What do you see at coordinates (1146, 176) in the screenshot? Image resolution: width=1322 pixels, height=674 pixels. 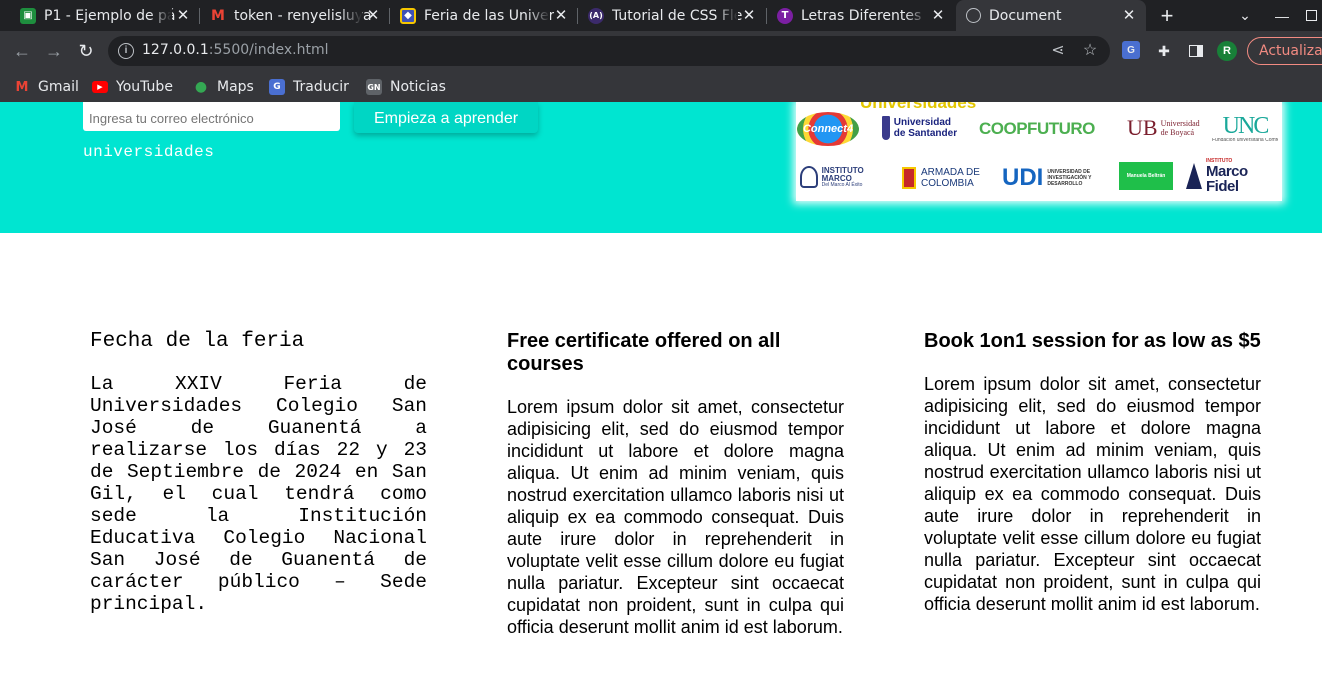 I see `manuela-beltran-logo: Manuela Beltrán` at bounding box center [1146, 176].